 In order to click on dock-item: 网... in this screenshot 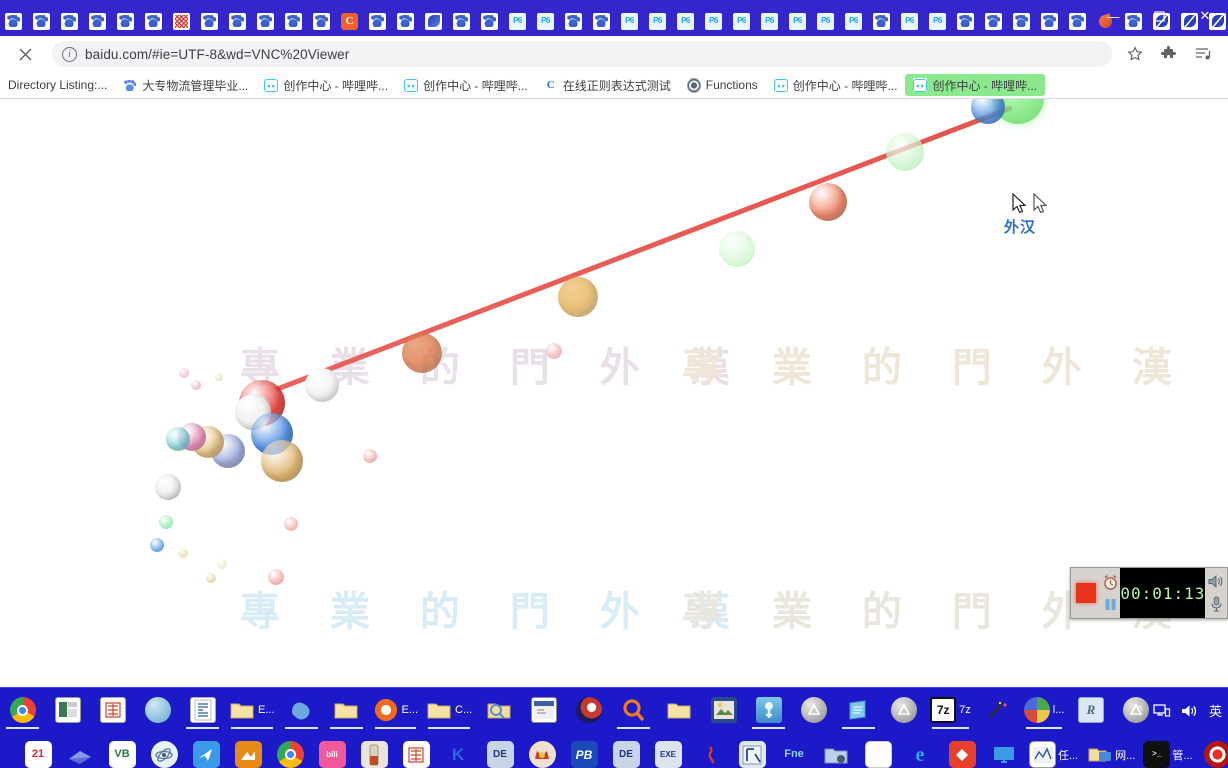, I will do `click(1110, 751)`.